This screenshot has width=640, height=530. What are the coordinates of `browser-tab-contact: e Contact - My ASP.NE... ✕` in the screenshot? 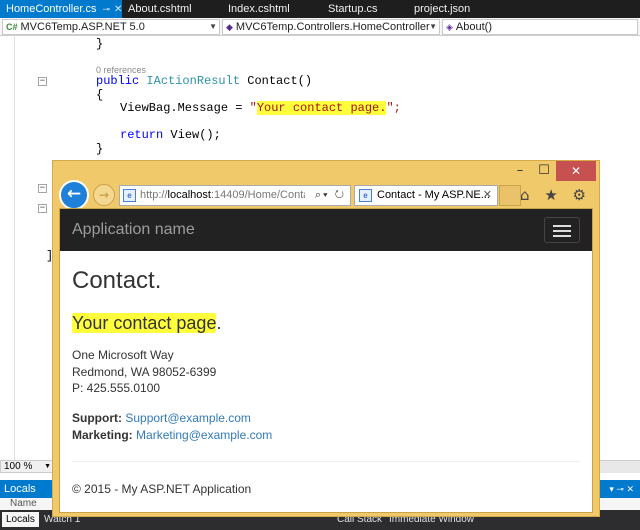 It's located at (426, 195).